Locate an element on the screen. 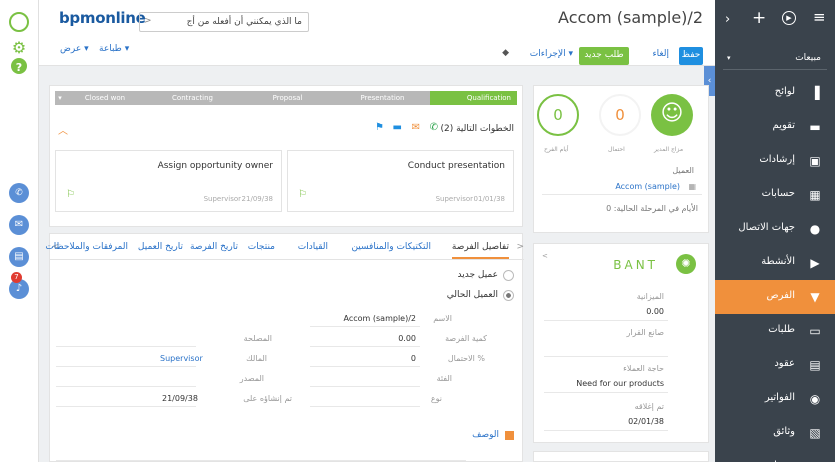 Image resolution: width=835 pixels, height=462 pixels. message-icon: ▬ is located at coordinates (397, 127).